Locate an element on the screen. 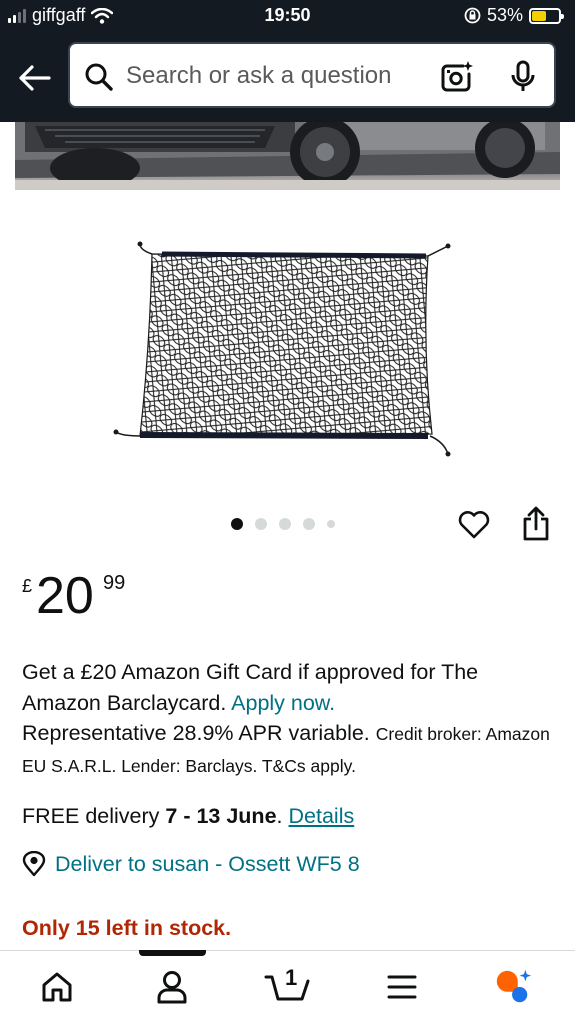 The image size is (575, 1024). deliver-to-link: Deliver to susan - Ossett WF5 8 is located at coordinates (191, 864).